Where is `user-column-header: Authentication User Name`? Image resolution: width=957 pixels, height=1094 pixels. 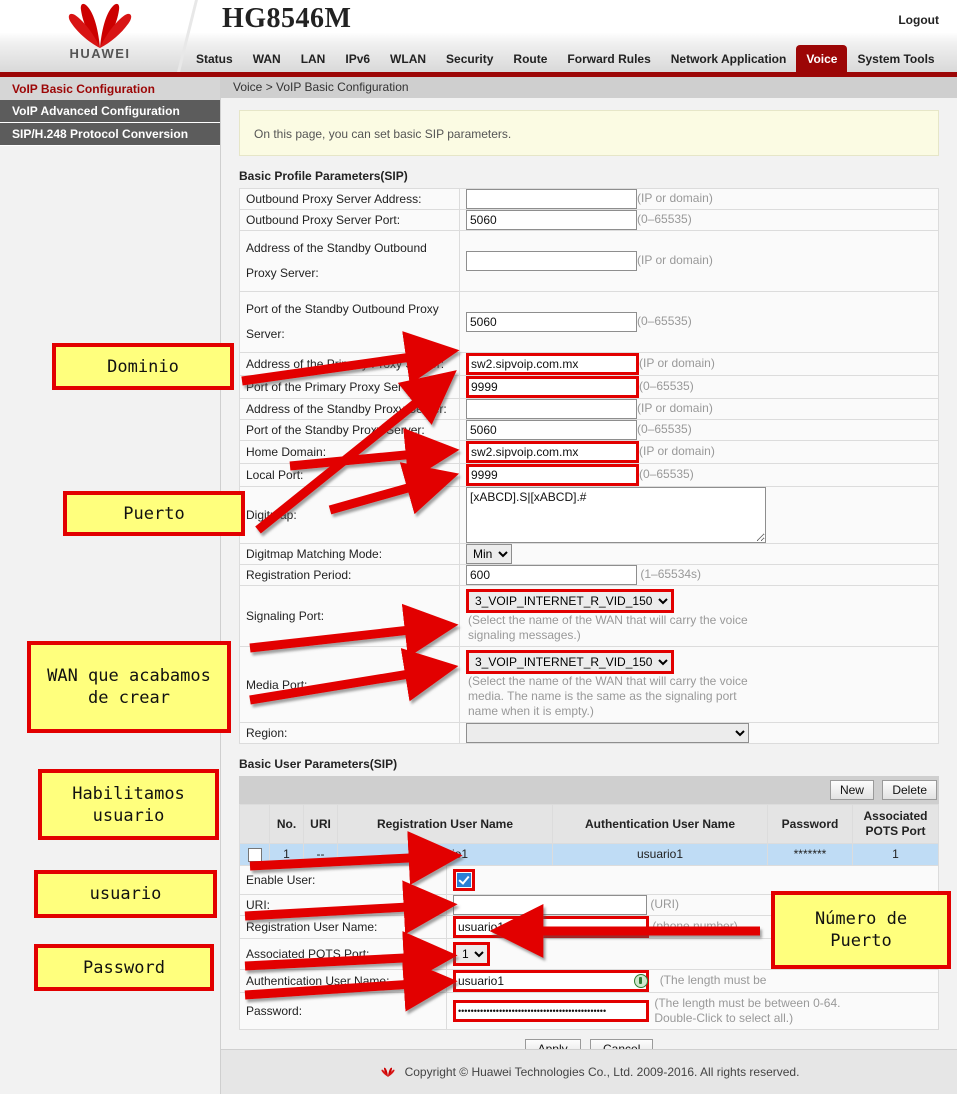
user-column-header: Authentication User Name is located at coordinates (660, 824).